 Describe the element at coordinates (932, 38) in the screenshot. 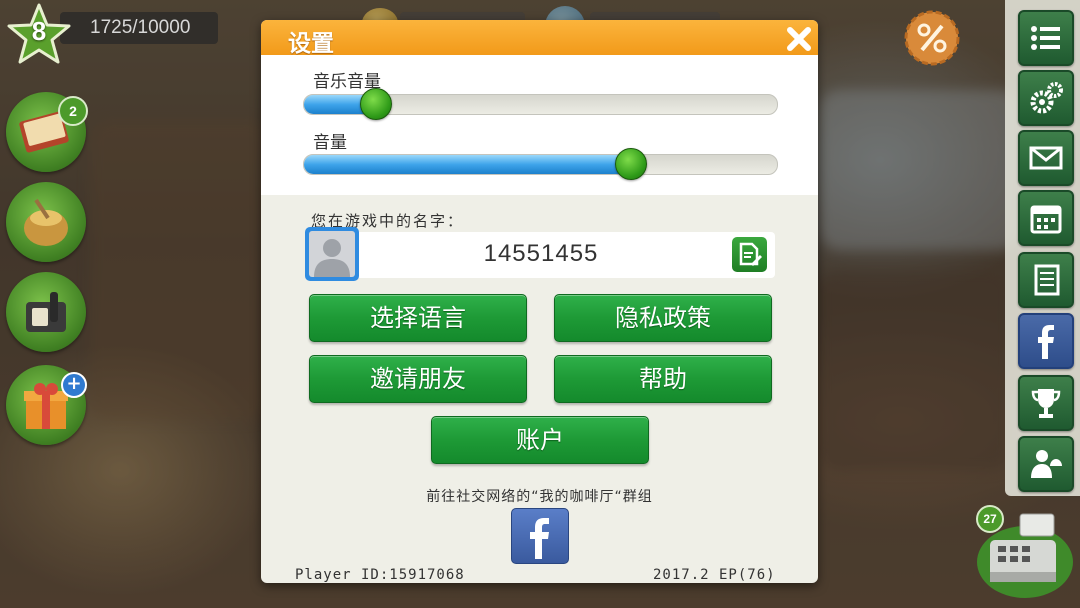

I see `percent-icon` at that location.